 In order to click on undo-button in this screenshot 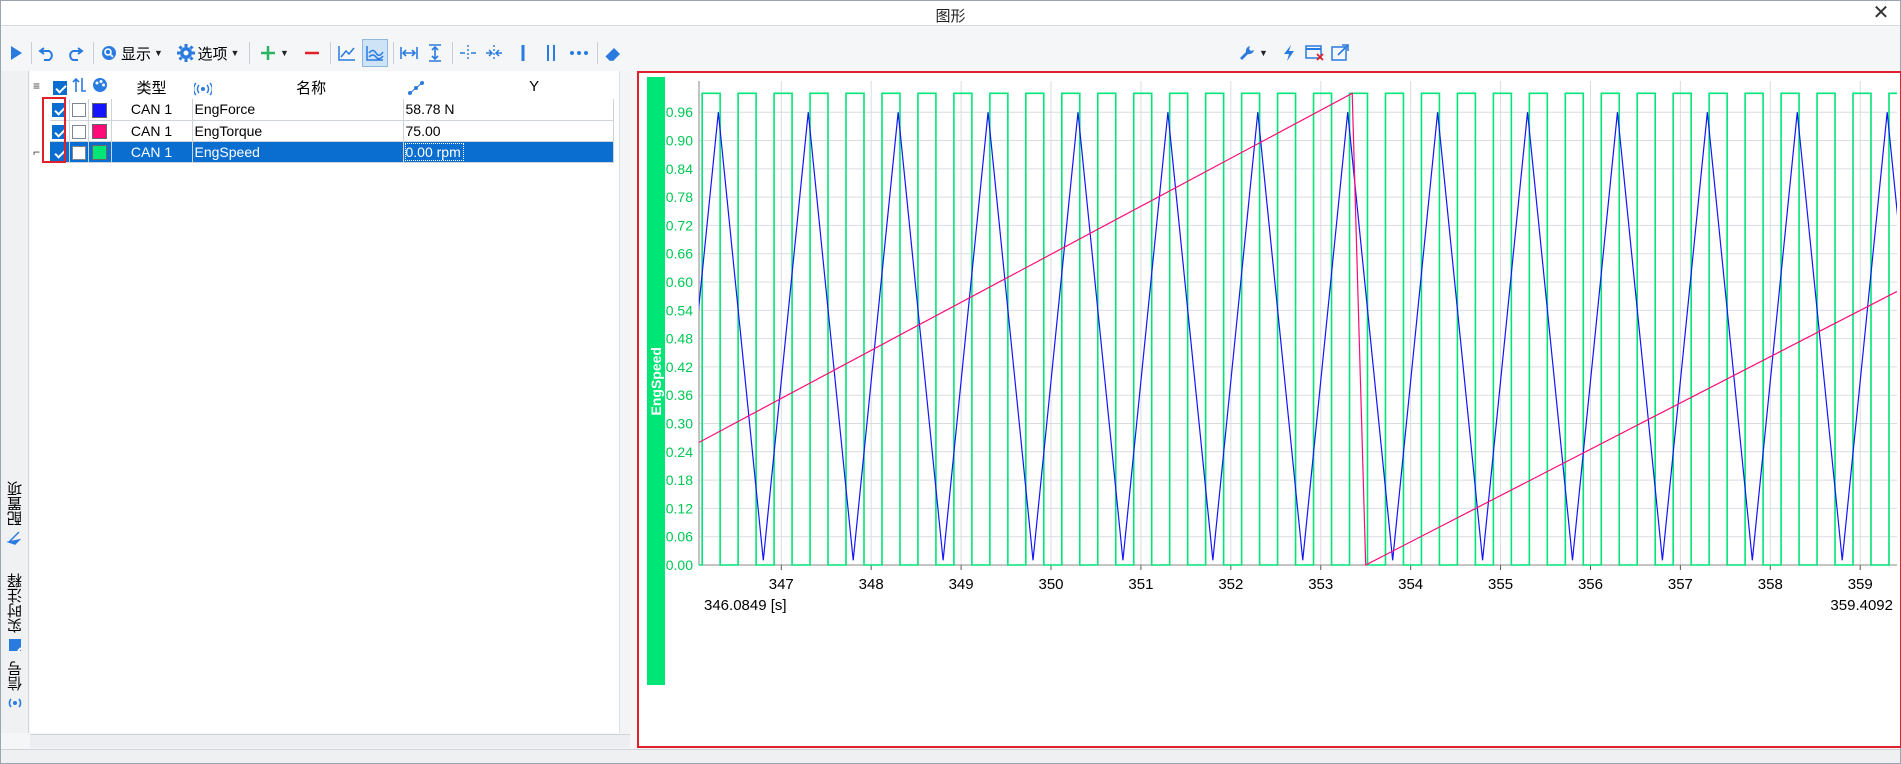, I will do `click(47, 53)`.